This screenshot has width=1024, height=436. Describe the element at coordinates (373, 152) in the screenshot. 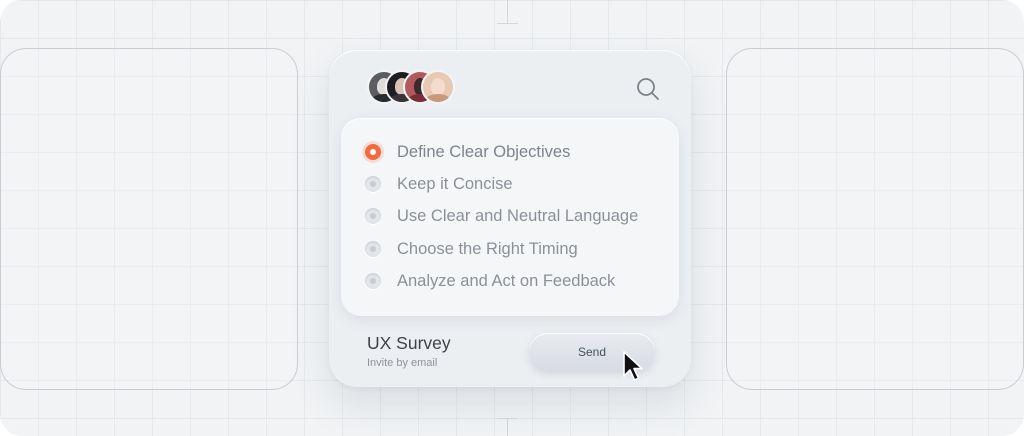

I see `radio-selected-icon` at that location.